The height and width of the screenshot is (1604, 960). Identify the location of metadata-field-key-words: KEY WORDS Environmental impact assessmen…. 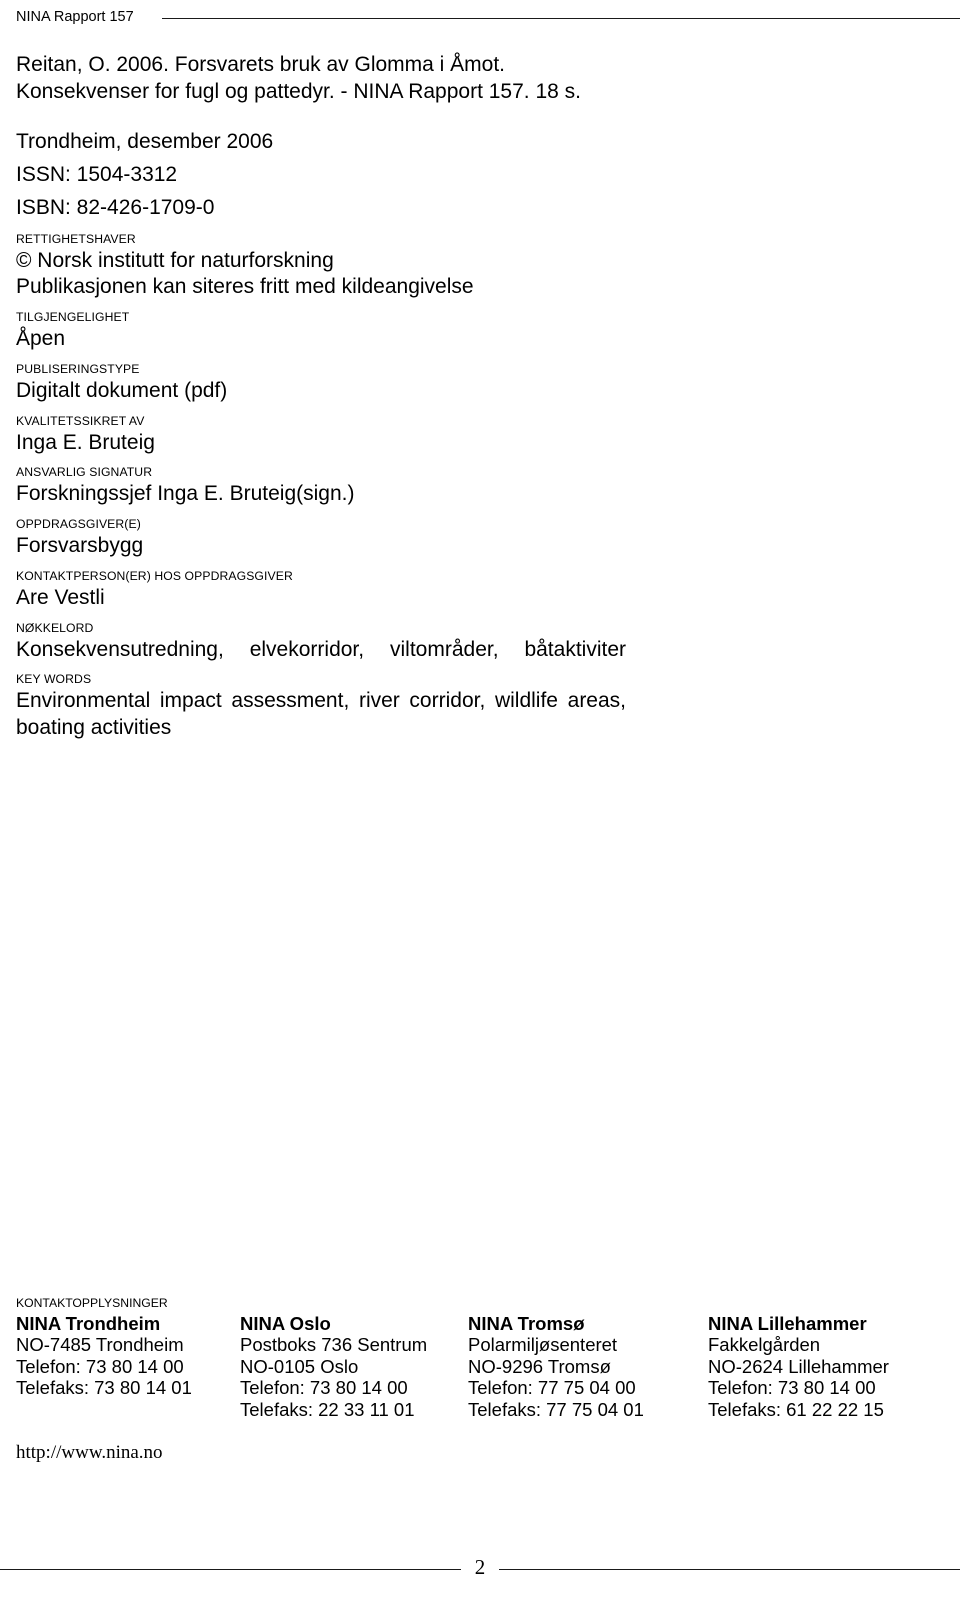
(323, 707).